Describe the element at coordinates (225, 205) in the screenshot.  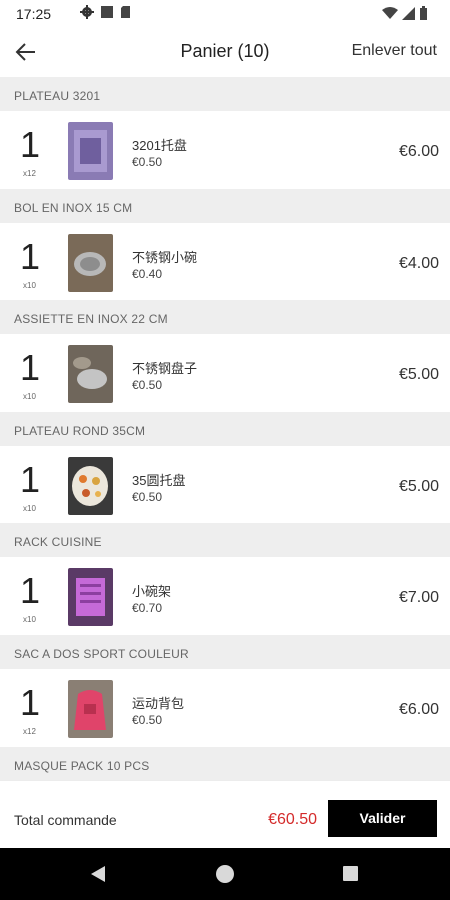
I see `section-header: BOL EN INOX 15 CM` at that location.